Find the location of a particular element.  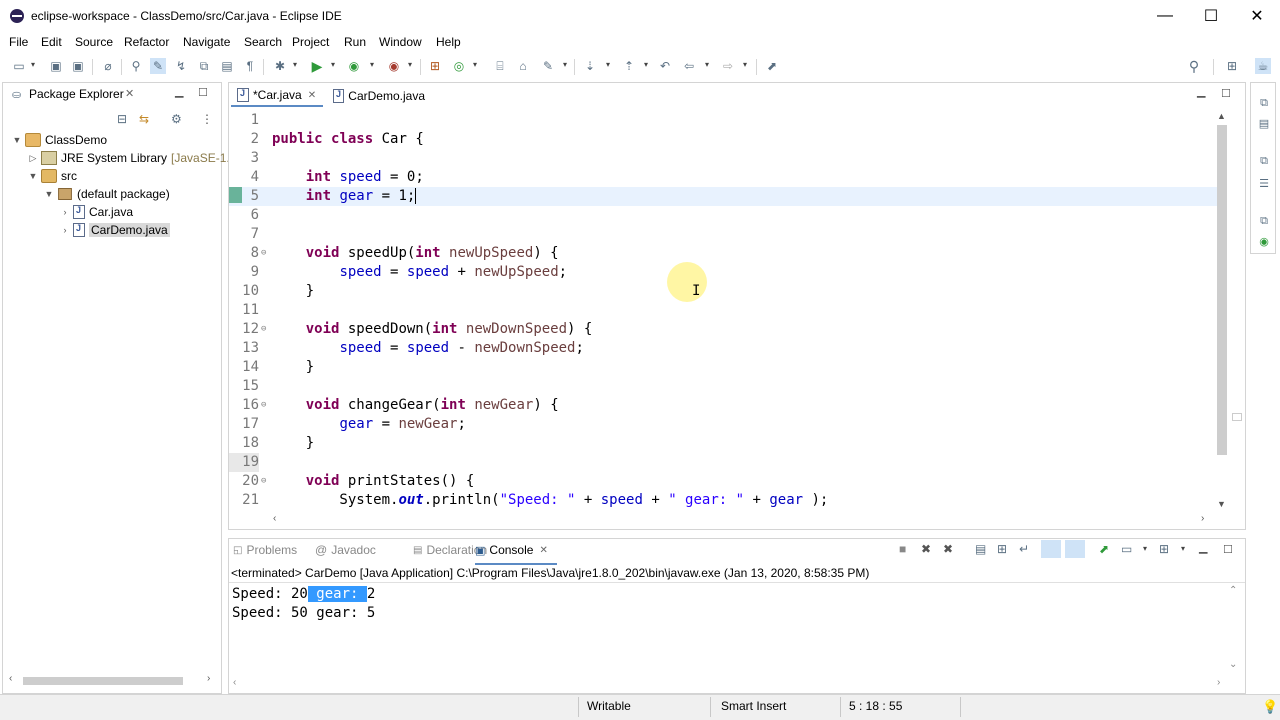

menu-navigate: Navigate is located at coordinates (206, 42).